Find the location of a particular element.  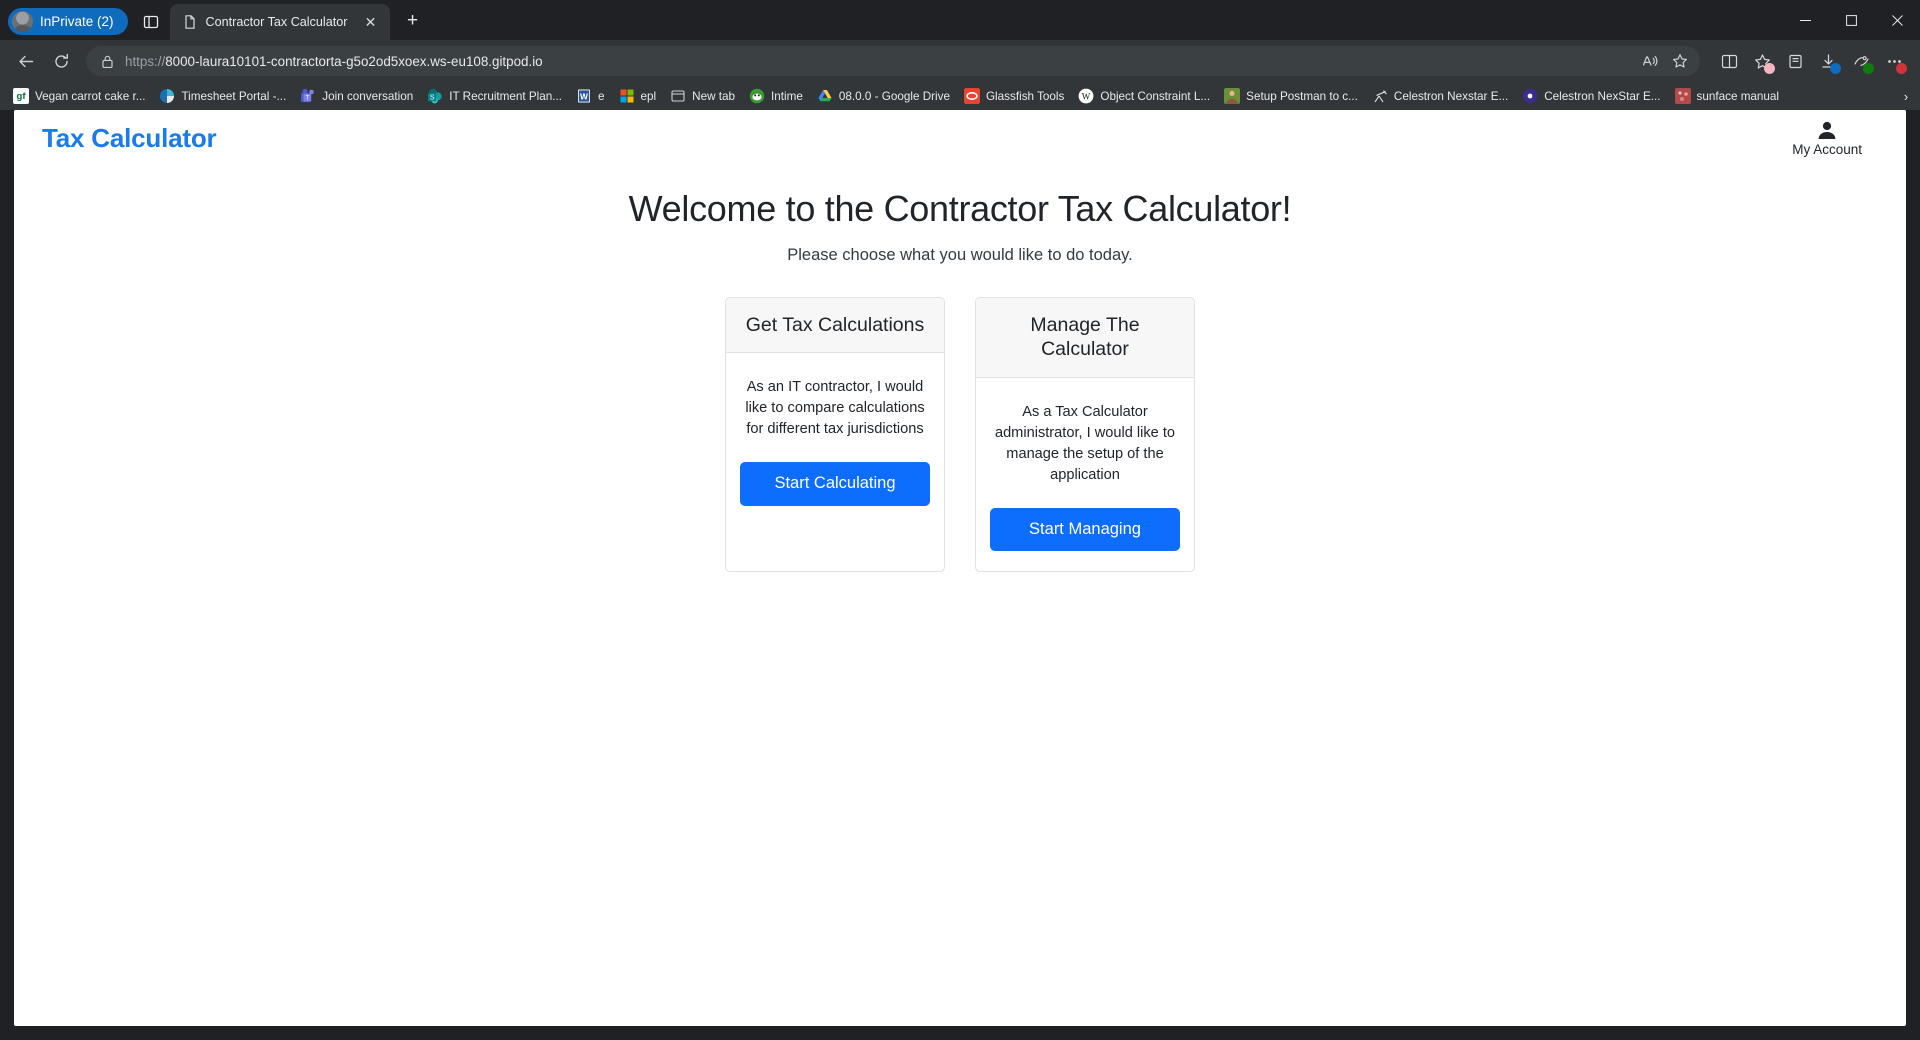

sharepoint-icon: S is located at coordinates (435, 96).